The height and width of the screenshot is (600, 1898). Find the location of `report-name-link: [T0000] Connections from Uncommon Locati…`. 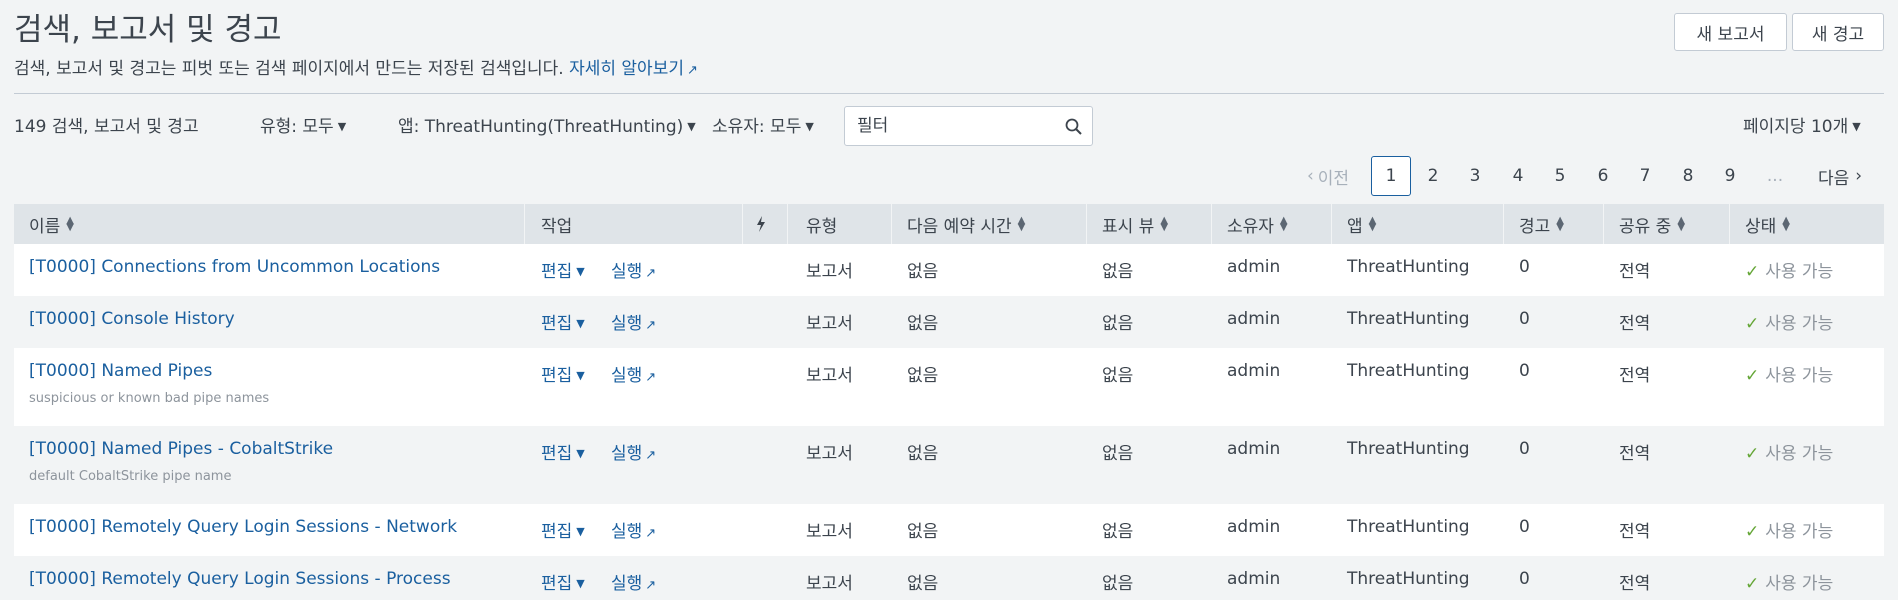

report-name-link: [T0000] Connections from Uncommon Locati… is located at coordinates (234, 267).